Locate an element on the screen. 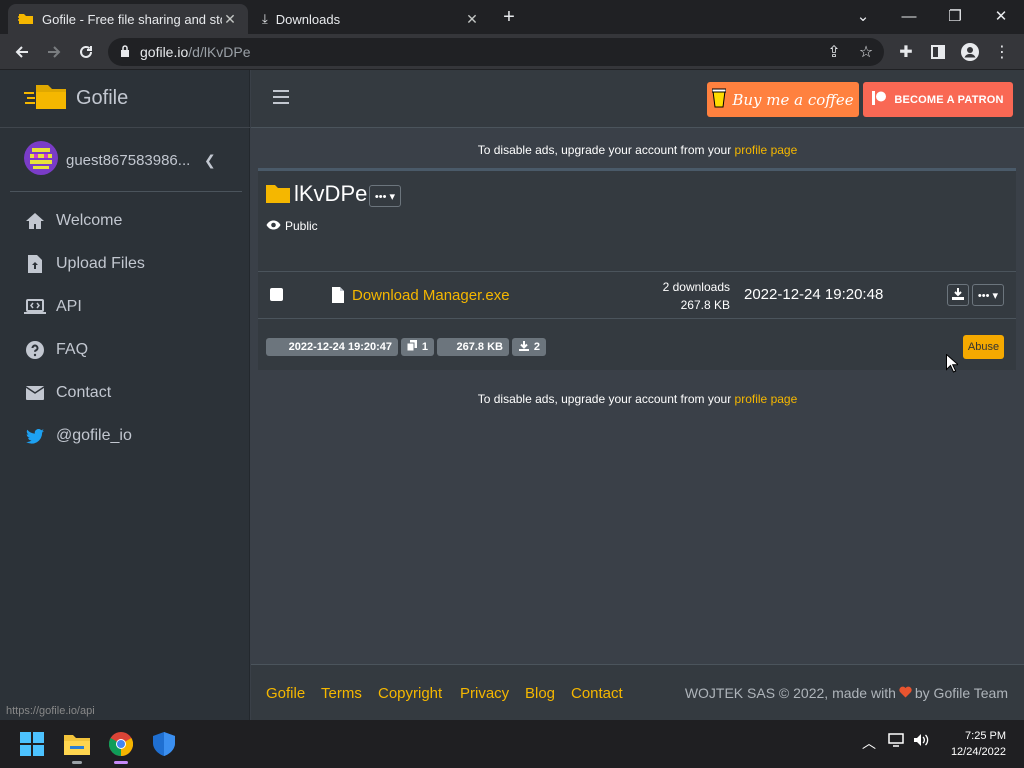 Image resolution: width=1024 pixels, height=768 pixels. twitter-icon is located at coordinates (35, 436).